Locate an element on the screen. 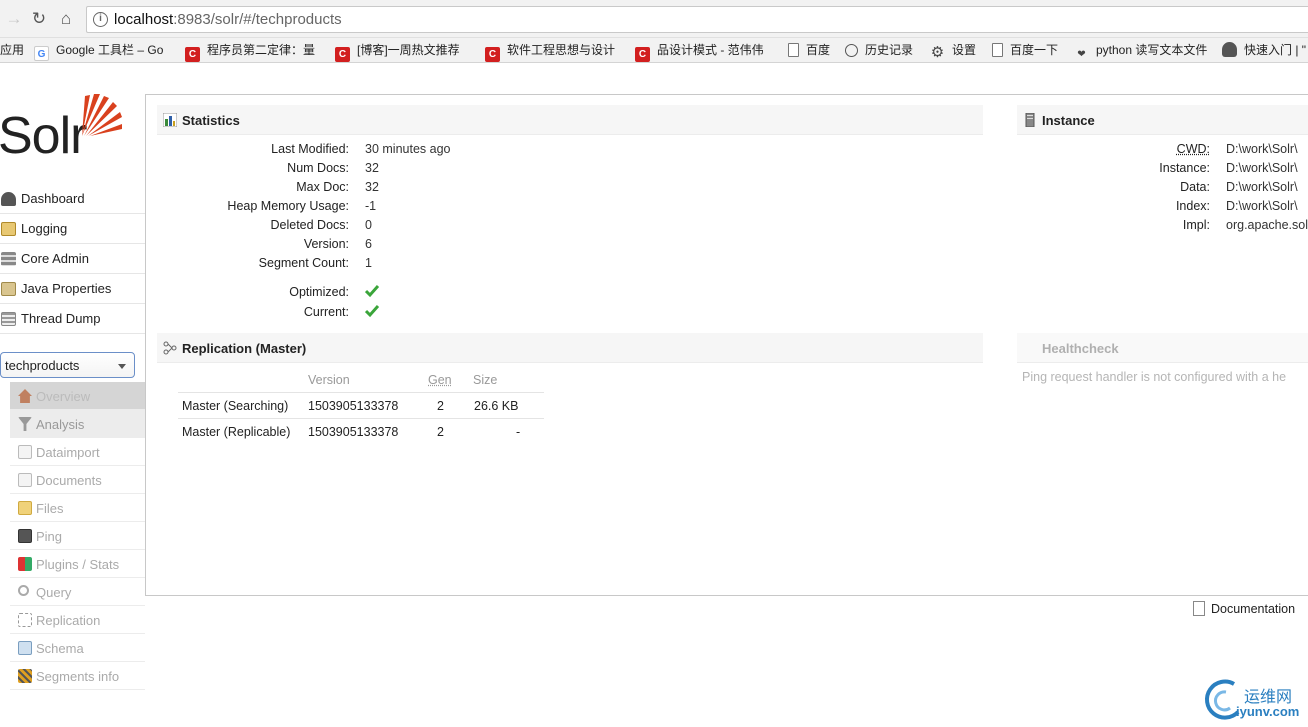  bookmark-google-toolbar: G Google 工具栏 – Go is located at coordinates (98, 51).